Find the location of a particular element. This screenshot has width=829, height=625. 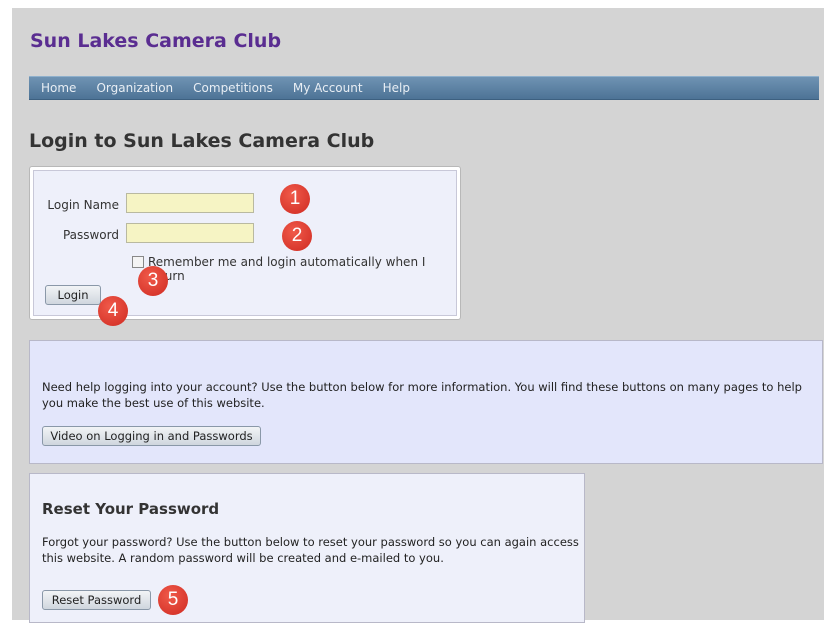

callout-badge-1: 1 is located at coordinates (295, 199).